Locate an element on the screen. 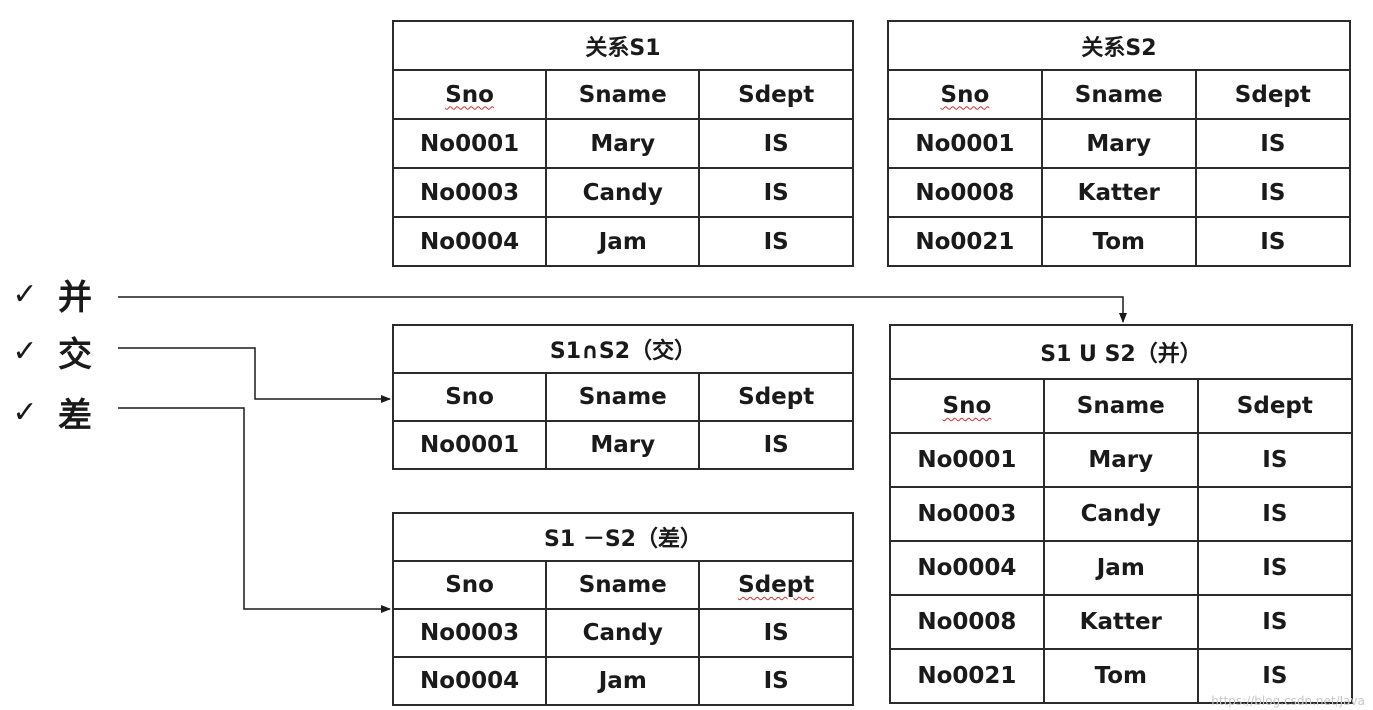  intersection-arrow is located at coordinates (254, 375).